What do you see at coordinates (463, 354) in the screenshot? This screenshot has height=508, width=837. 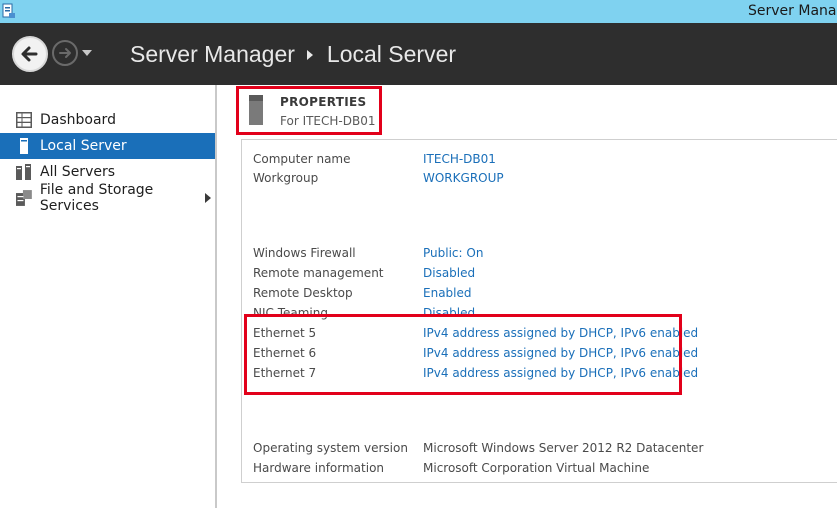 I see `highlight-box-ethernet` at bounding box center [463, 354].